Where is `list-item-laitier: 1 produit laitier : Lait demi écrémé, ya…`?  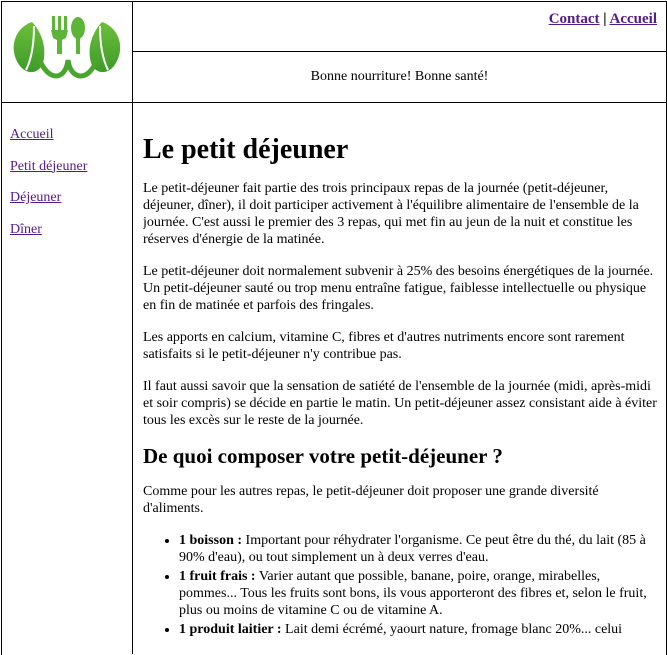
list-item-laitier: 1 produit laitier : Lait demi écrémé, ya… is located at coordinates (418, 629).